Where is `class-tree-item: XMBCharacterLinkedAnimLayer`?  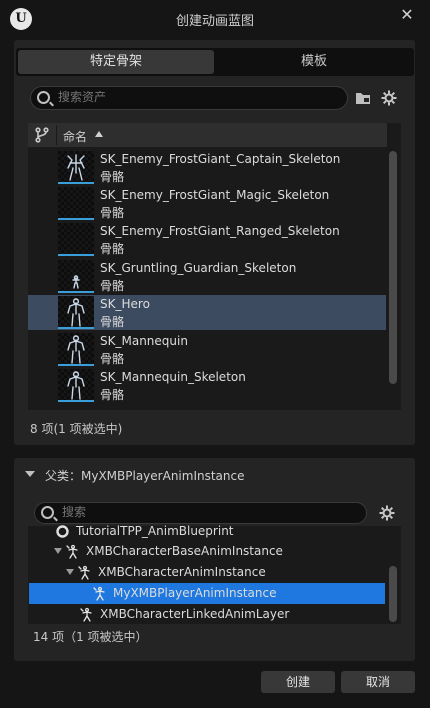 class-tree-item: XMBCharacterLinkedAnimLayer is located at coordinates (207, 614).